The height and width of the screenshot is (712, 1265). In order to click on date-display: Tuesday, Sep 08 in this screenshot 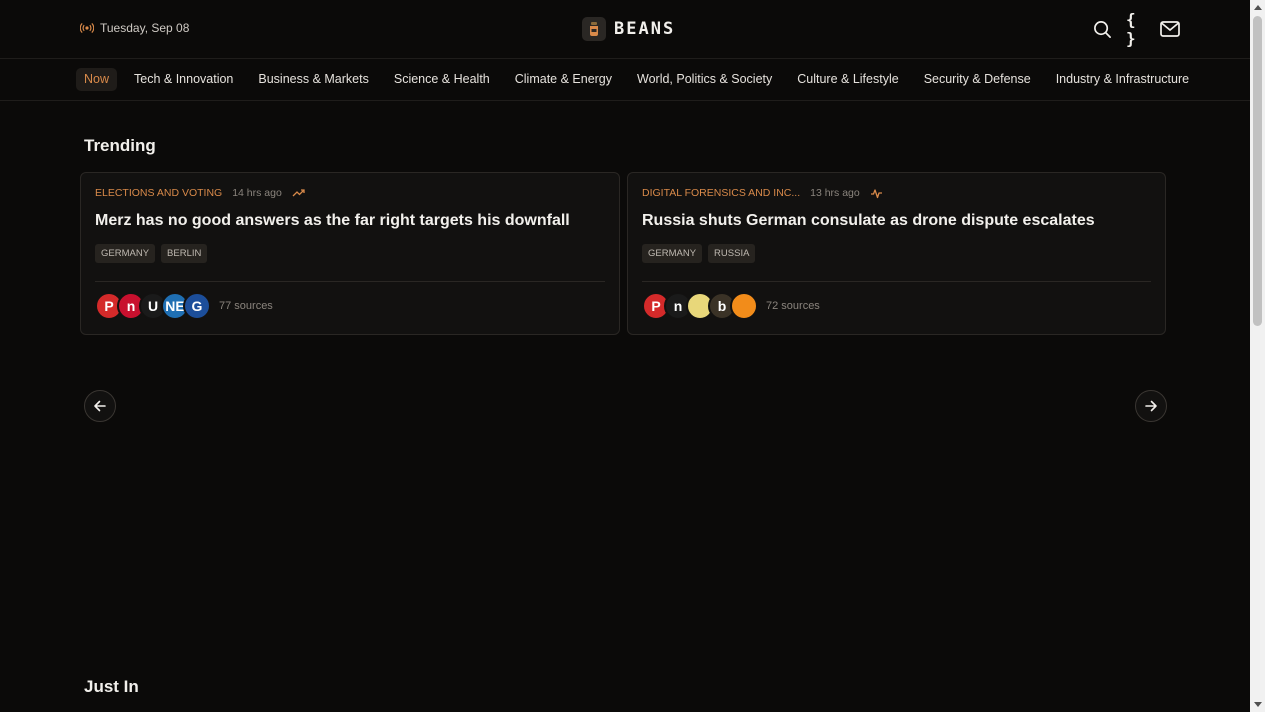, I will do `click(134, 28)`.